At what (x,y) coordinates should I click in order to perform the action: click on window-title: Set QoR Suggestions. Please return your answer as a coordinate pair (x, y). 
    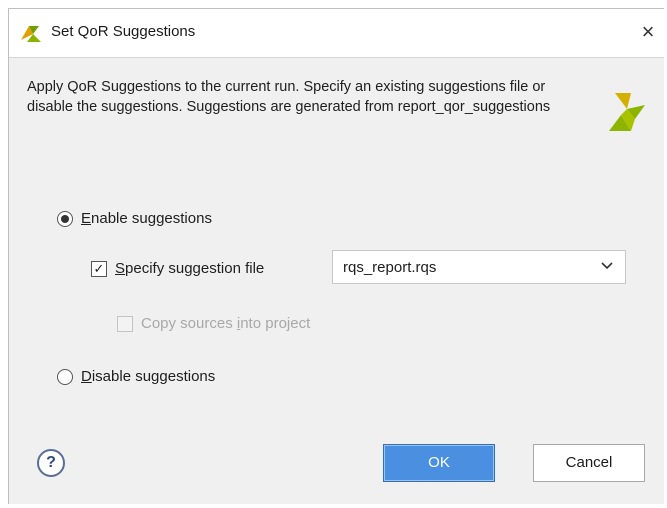
    Looking at the image, I should click on (123, 31).